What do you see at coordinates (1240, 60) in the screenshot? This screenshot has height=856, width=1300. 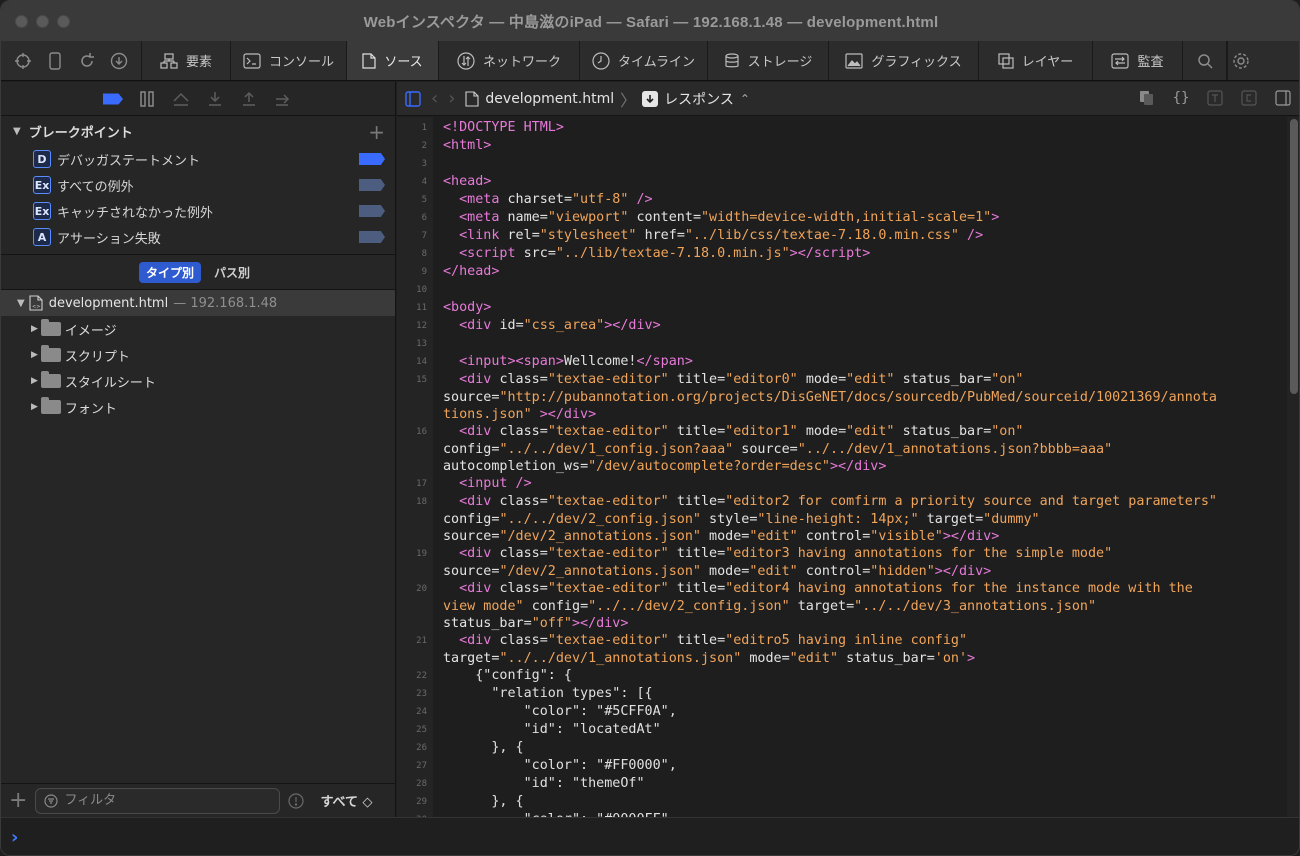 I see `settings-tab` at bounding box center [1240, 60].